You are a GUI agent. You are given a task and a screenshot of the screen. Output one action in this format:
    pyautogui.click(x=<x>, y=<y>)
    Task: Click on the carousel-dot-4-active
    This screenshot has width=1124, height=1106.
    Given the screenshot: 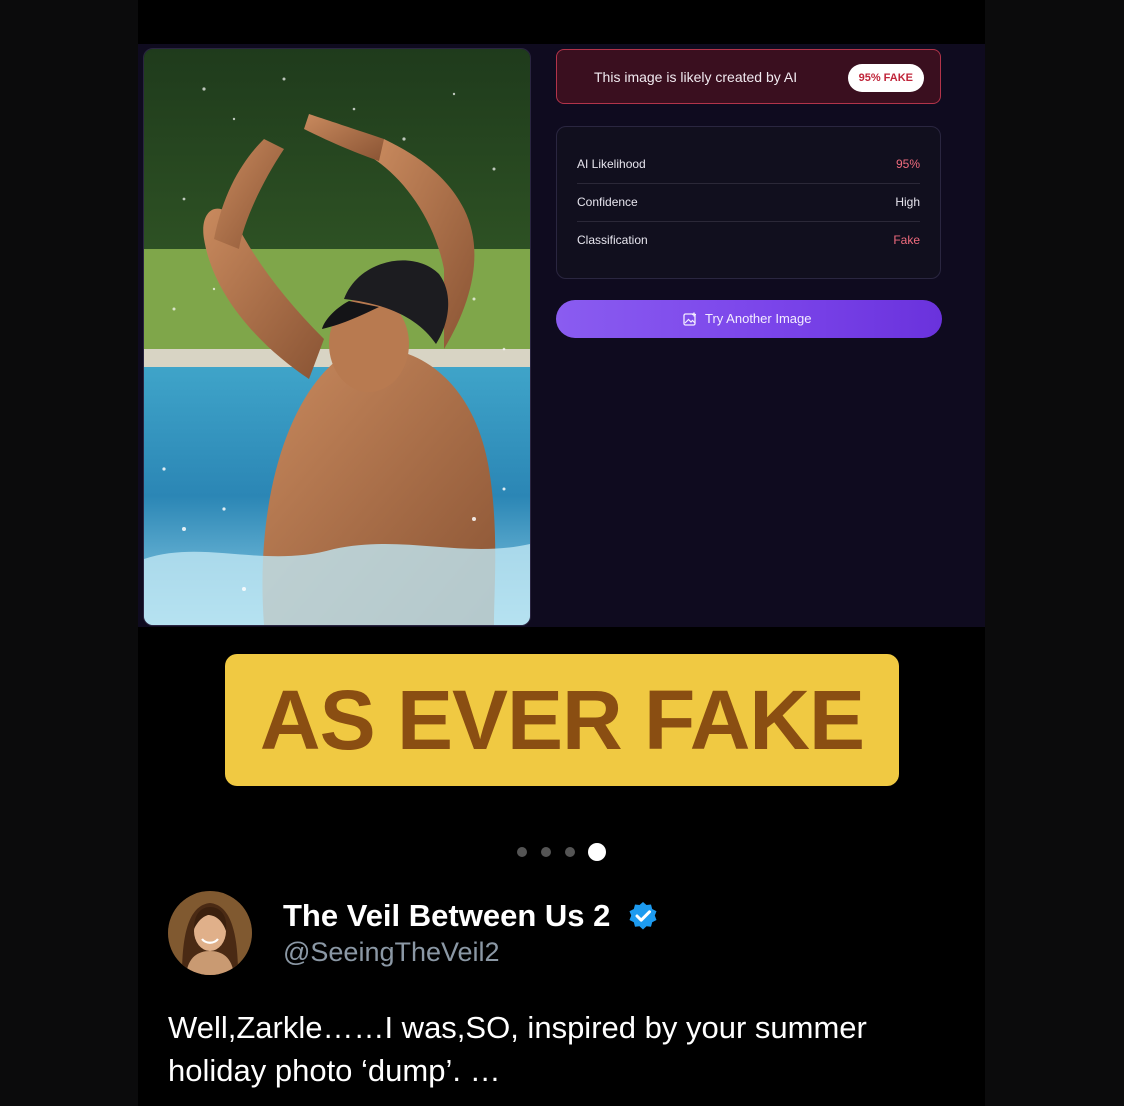 What is the action you would take?
    pyautogui.click(x=597, y=852)
    